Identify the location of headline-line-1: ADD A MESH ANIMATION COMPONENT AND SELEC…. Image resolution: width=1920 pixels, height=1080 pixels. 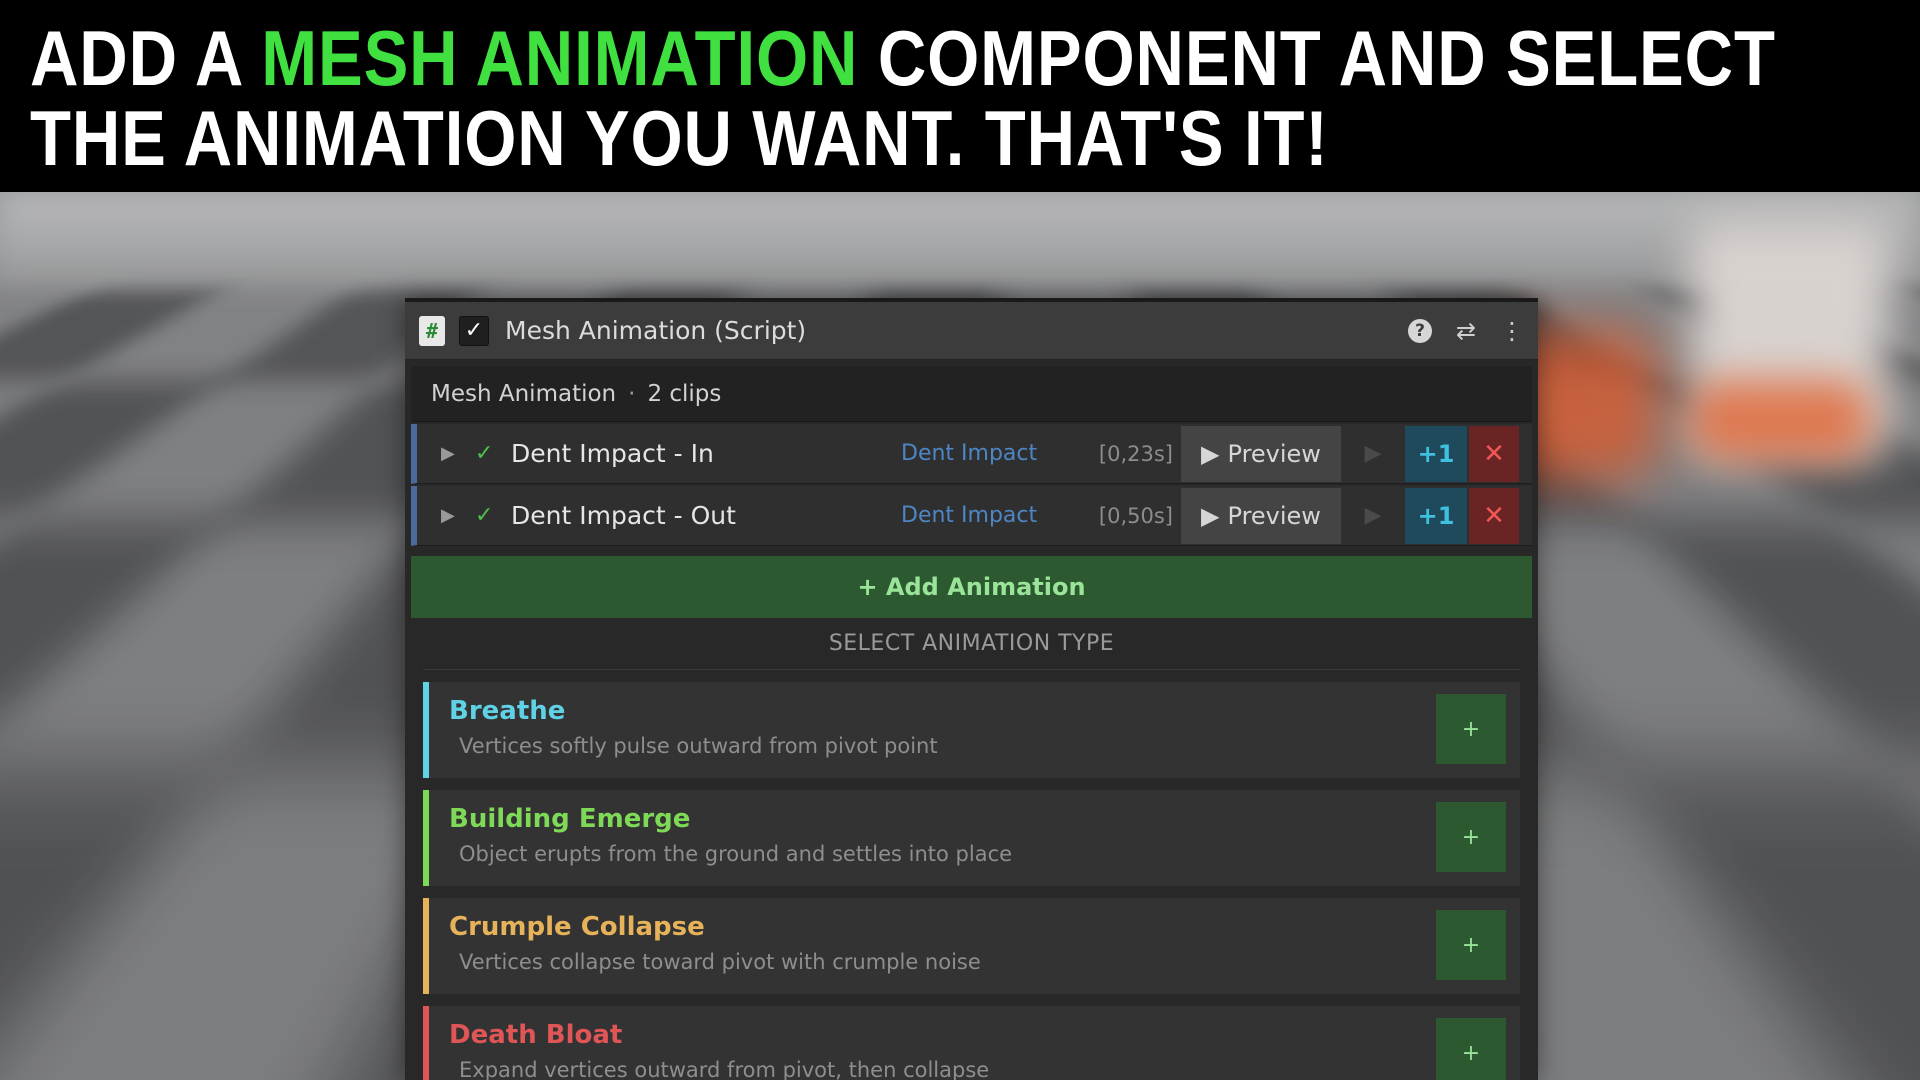
(842, 58).